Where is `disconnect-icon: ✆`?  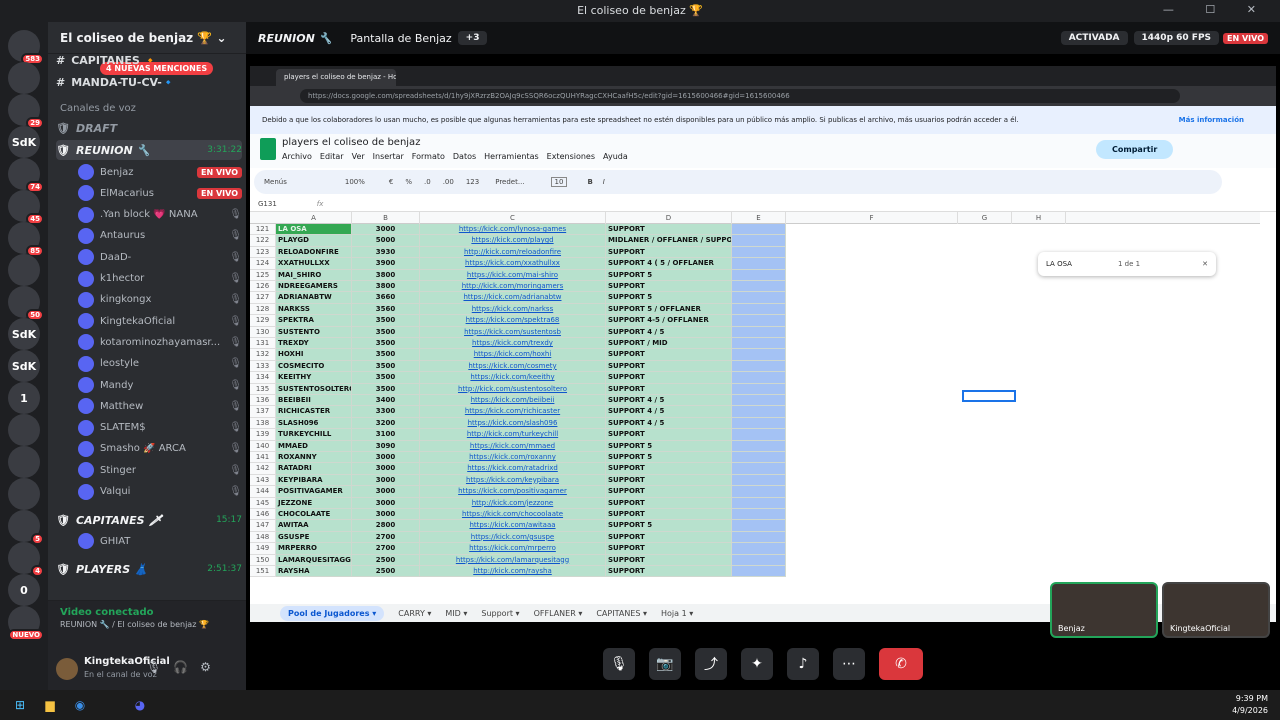
disconnect-icon: ✆ is located at coordinates (901, 664).